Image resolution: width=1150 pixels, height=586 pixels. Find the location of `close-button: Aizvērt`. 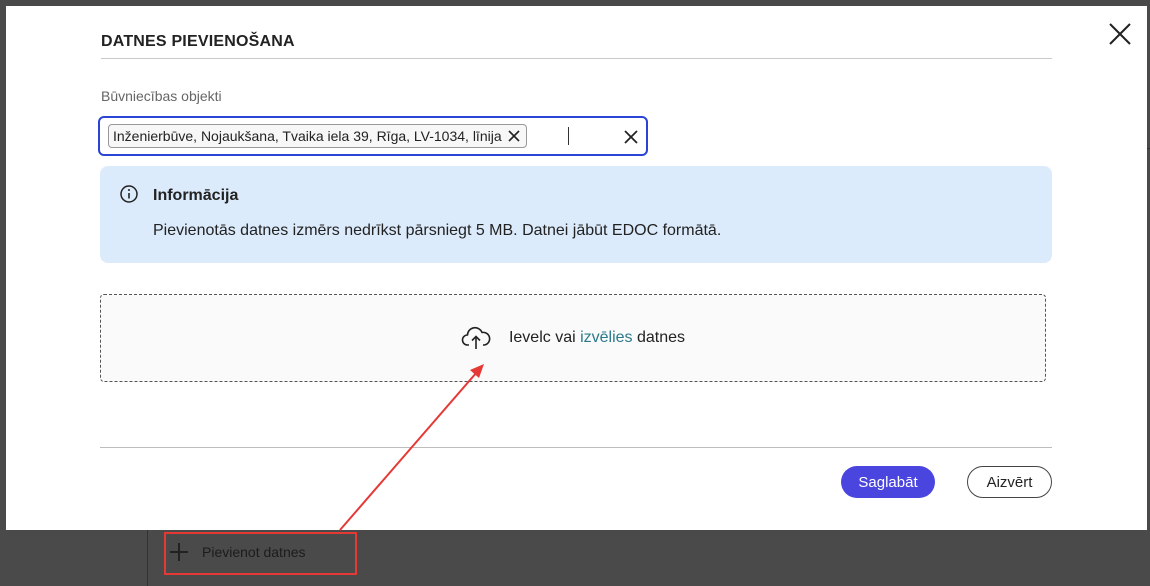

close-button: Aizvērt is located at coordinates (1009, 482).